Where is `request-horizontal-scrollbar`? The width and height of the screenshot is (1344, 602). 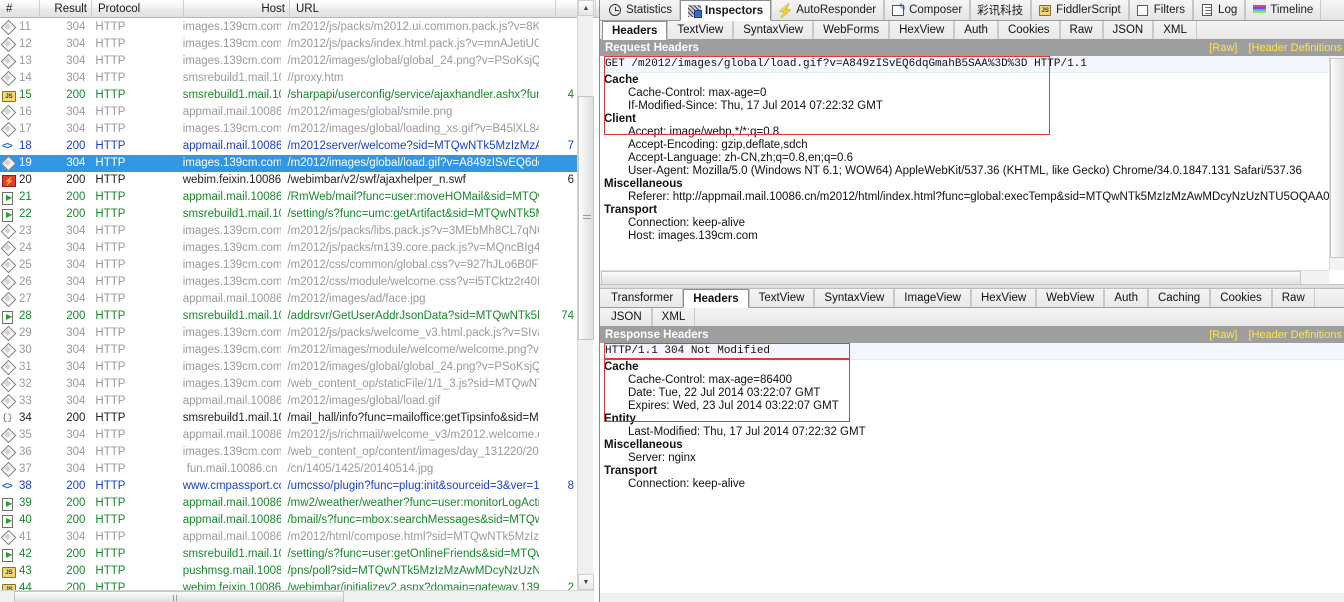 request-horizontal-scrollbar is located at coordinates (964, 277).